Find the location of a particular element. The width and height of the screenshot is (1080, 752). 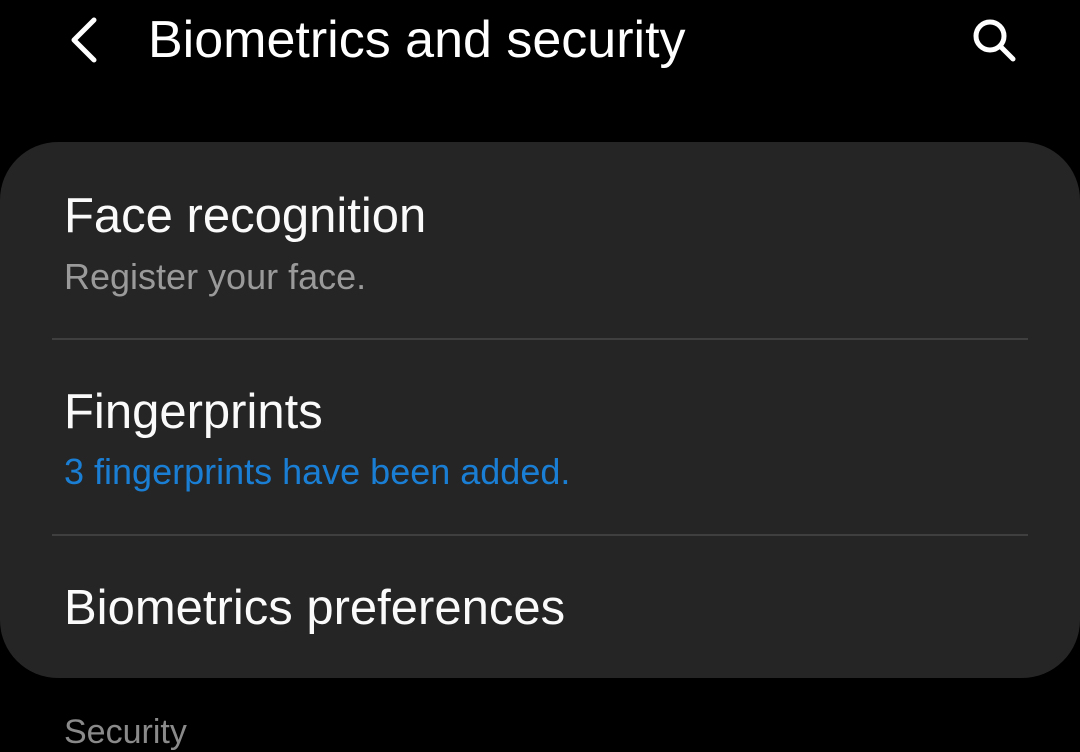

face-recognition-title: Face recognition is located at coordinates (245, 216).